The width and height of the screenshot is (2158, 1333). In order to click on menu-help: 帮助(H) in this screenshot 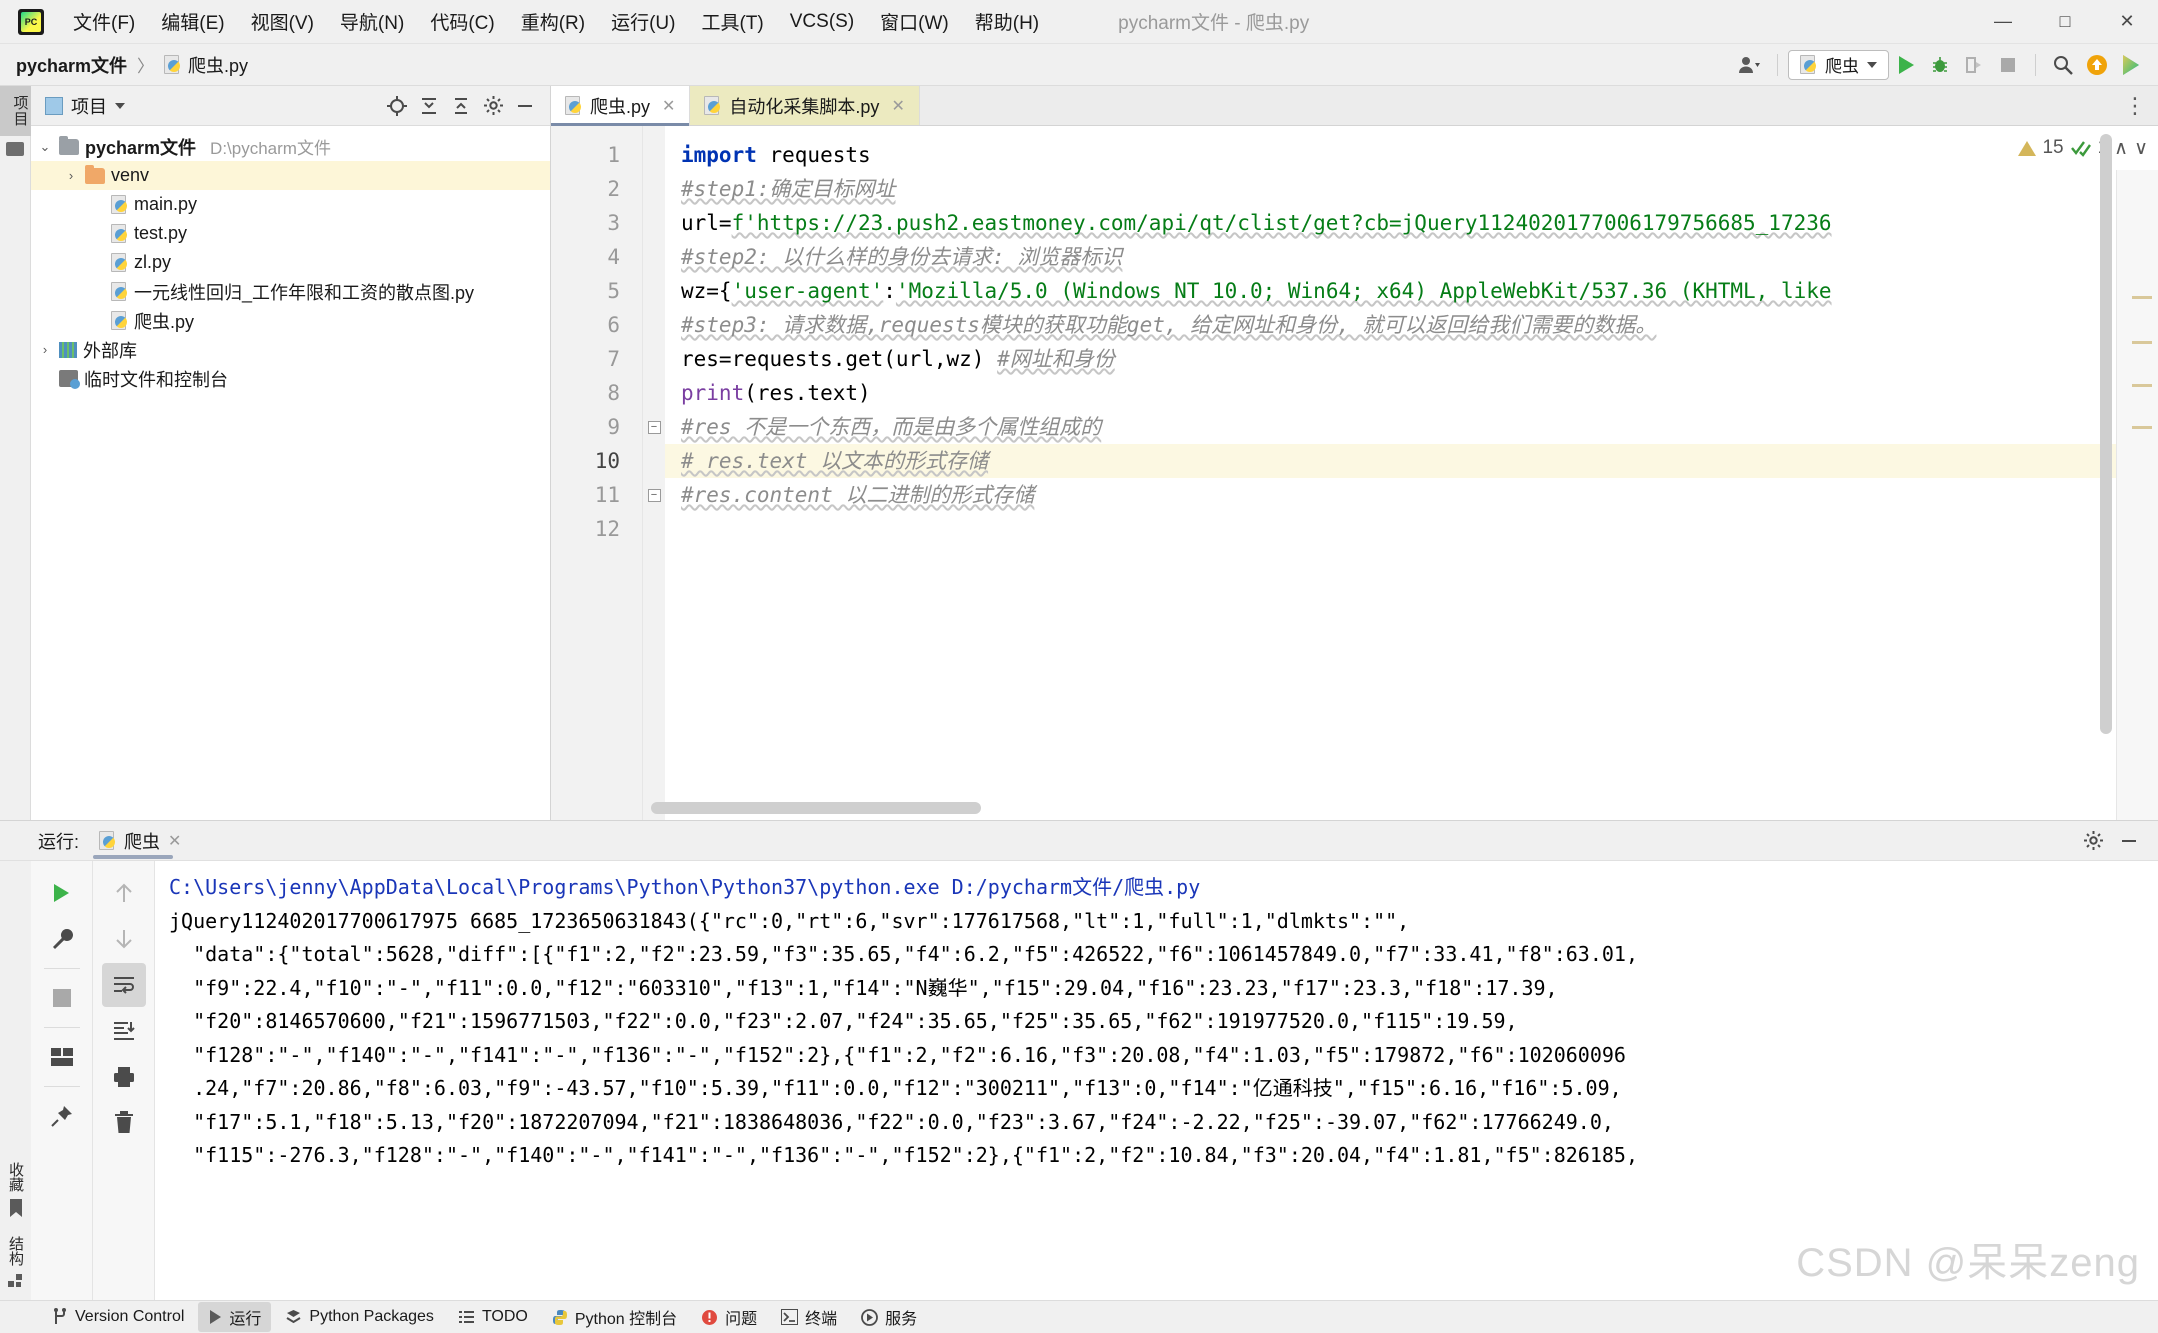, I will do `click(1007, 21)`.